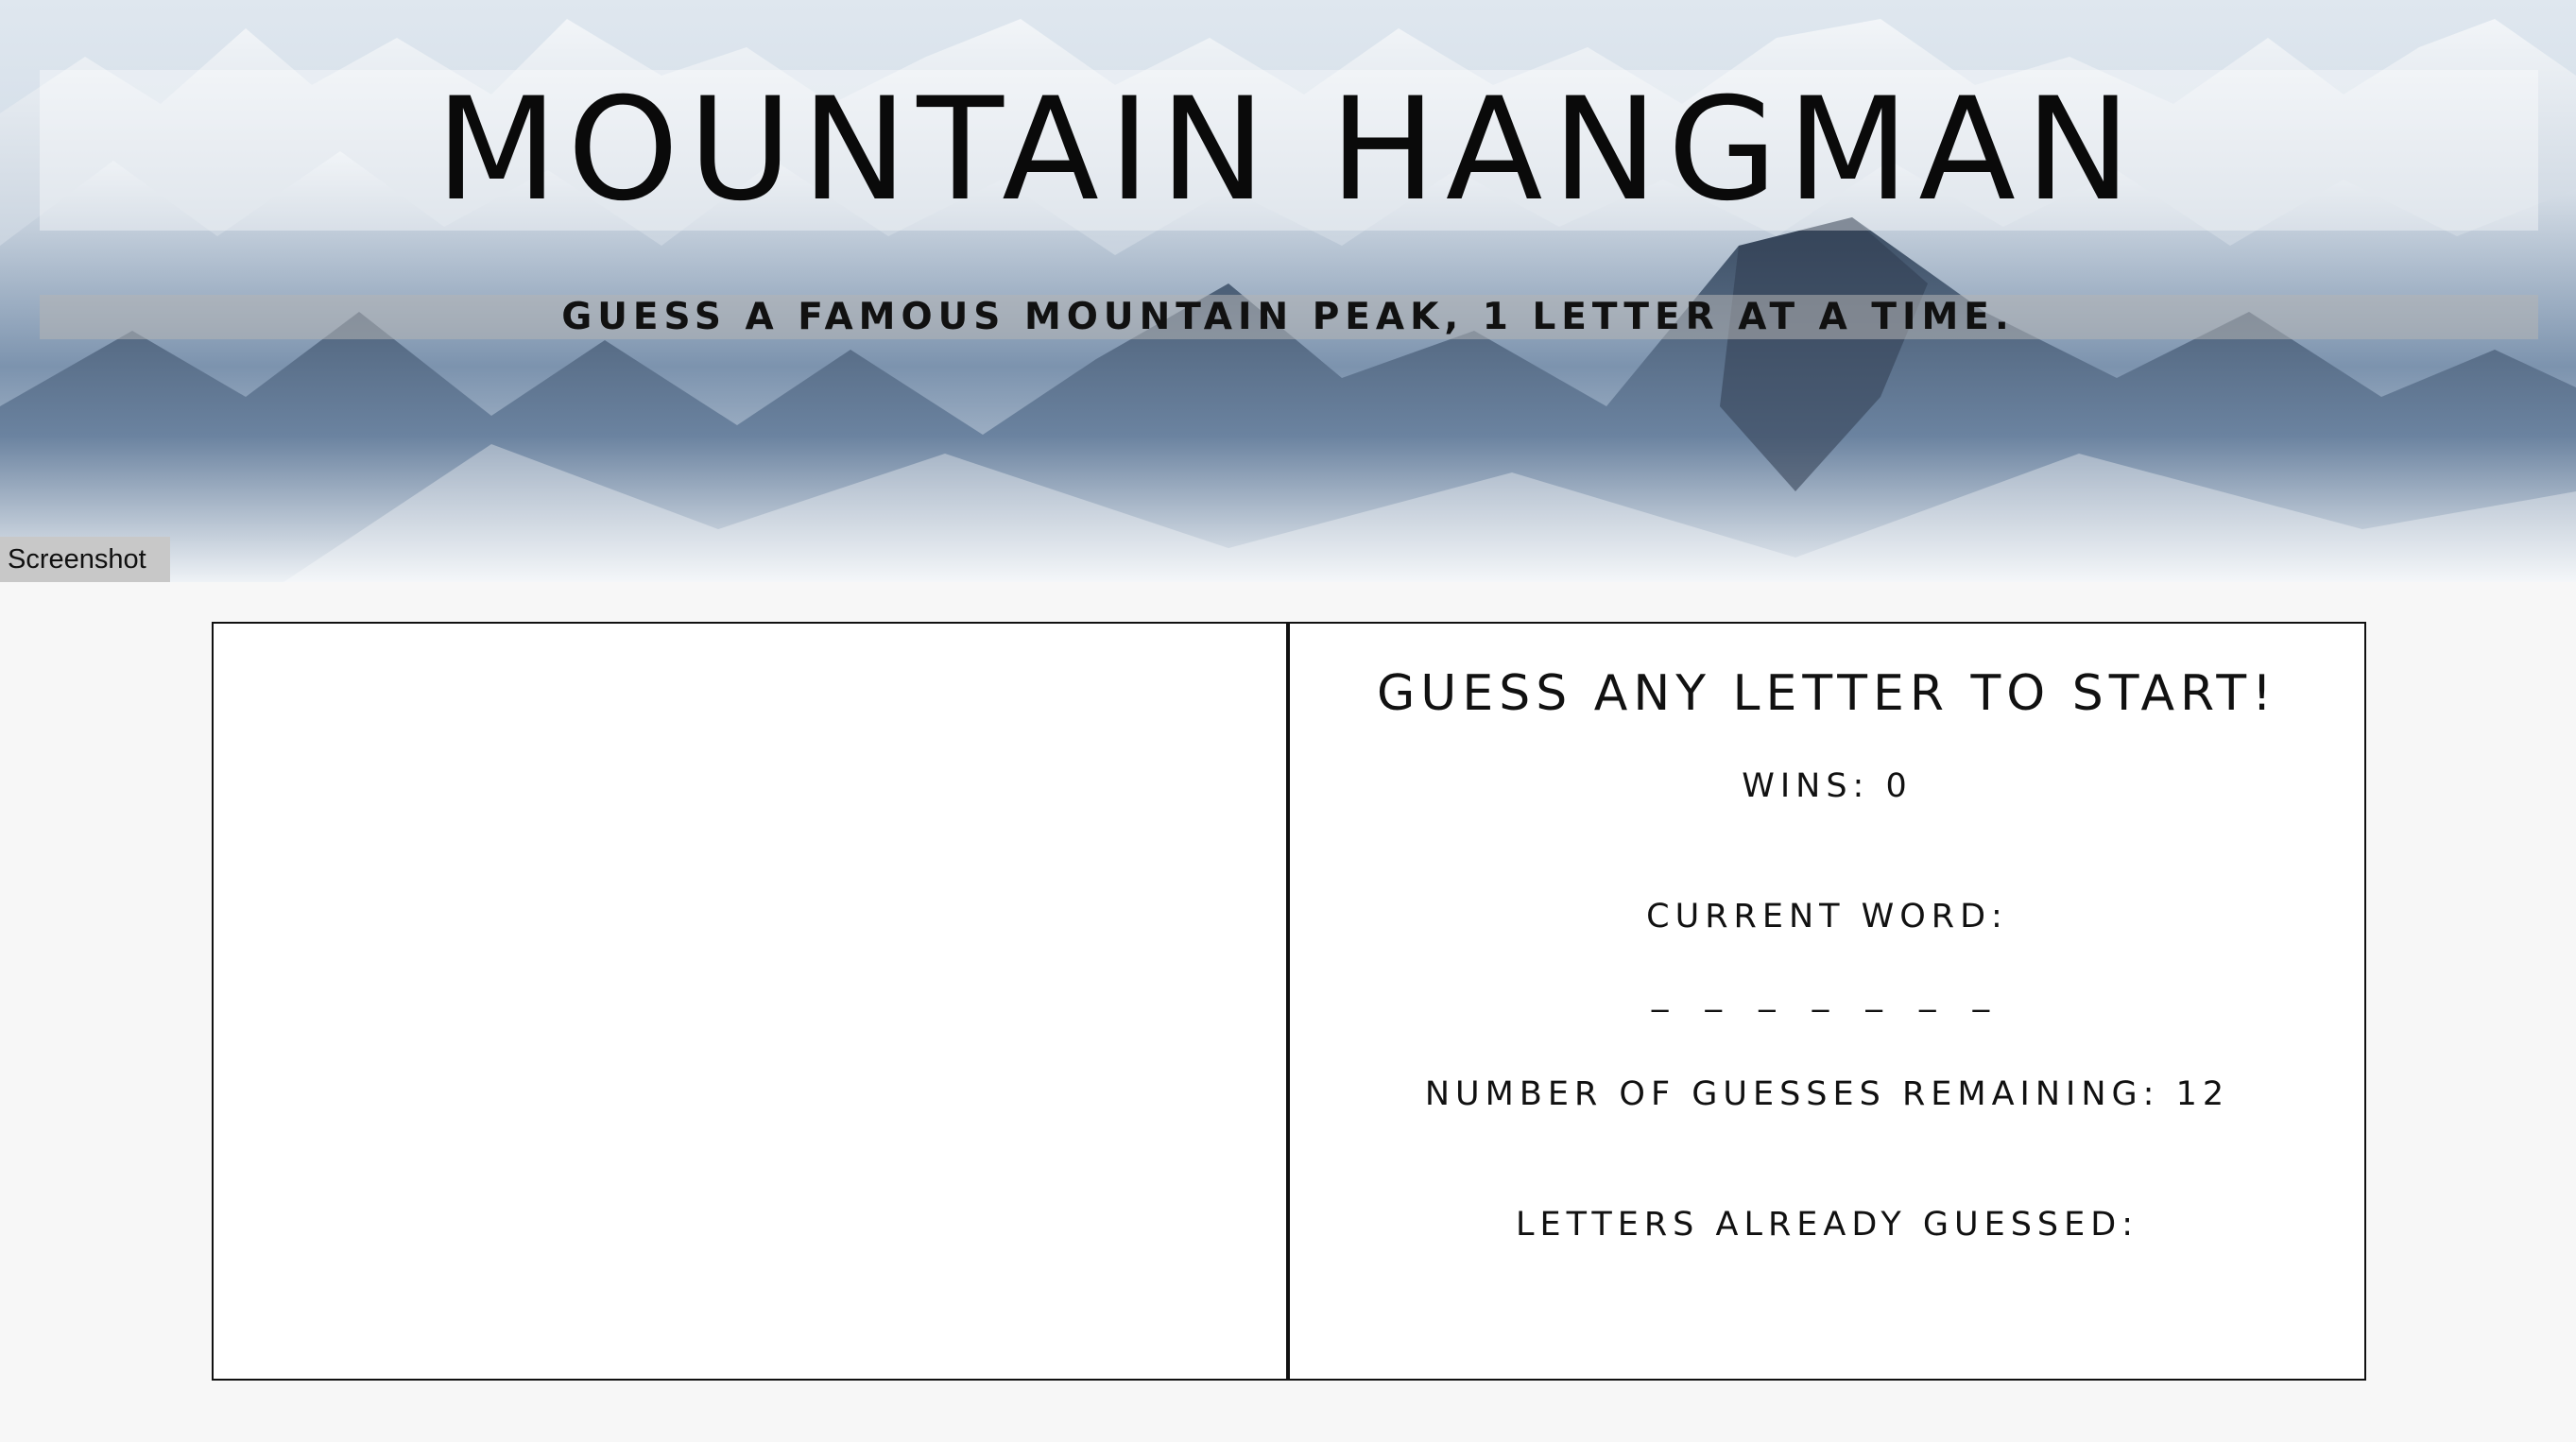 The image size is (2576, 1442). Describe the element at coordinates (1827, 917) in the screenshot. I see `current-word-label: CURRENT WORD:` at that location.